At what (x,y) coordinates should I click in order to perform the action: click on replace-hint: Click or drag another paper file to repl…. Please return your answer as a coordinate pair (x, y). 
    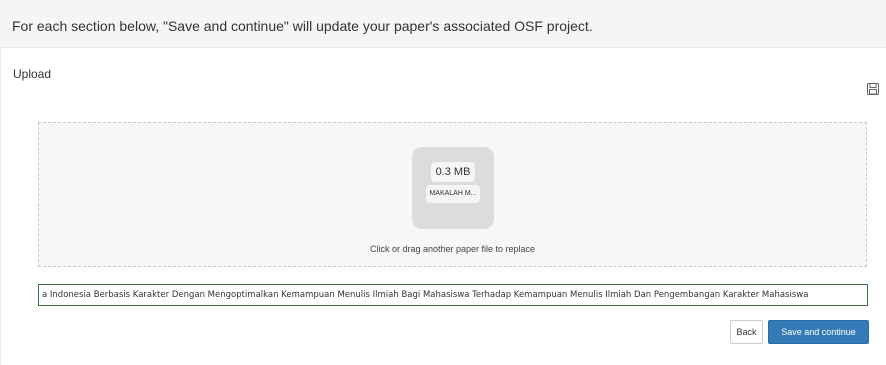
    Looking at the image, I should click on (452, 249).